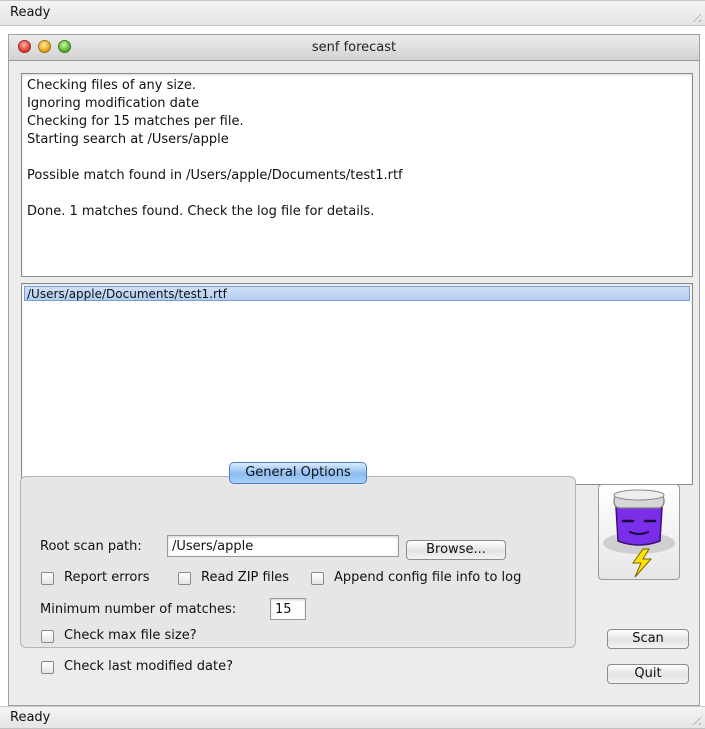 The height and width of the screenshot is (729, 705). I want to click on min-matches-input, so click(288, 609).